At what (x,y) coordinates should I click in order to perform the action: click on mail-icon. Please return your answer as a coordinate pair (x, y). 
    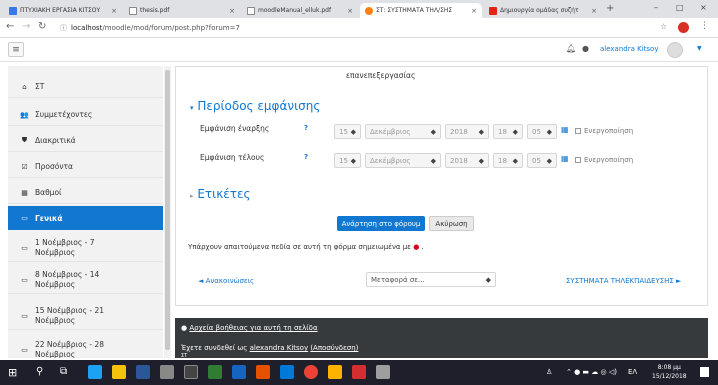
    Looking at the image, I should click on (239, 372).